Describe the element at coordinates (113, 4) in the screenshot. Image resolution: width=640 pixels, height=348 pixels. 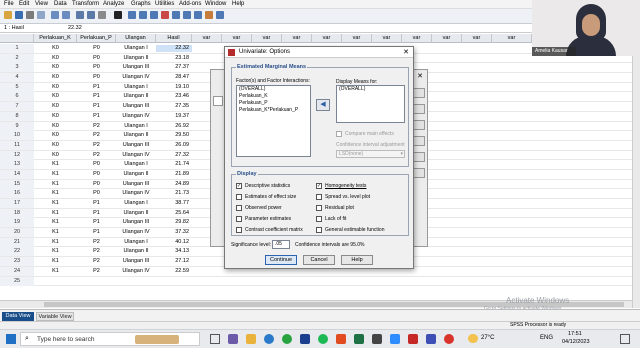
I see `menu-analyze: Analyze` at that location.